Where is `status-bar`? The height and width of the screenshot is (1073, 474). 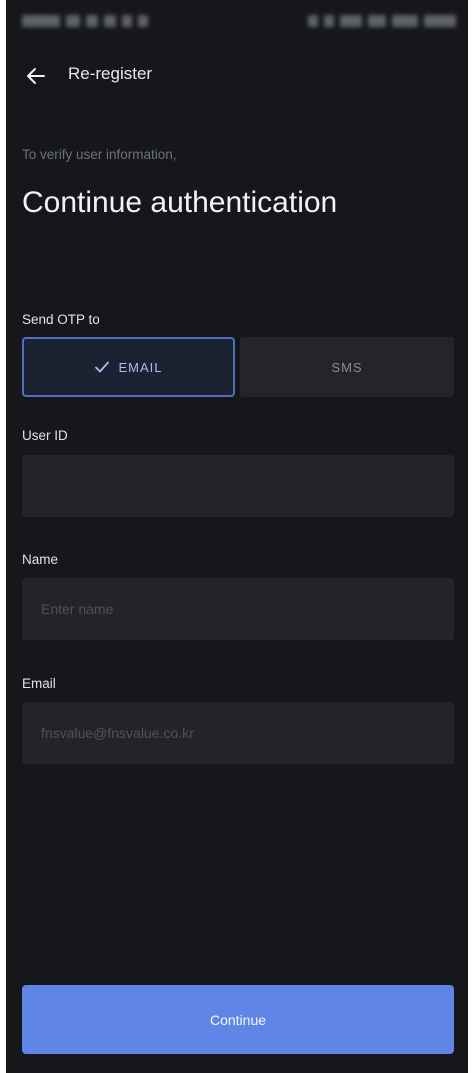 status-bar is located at coordinates (237, 22).